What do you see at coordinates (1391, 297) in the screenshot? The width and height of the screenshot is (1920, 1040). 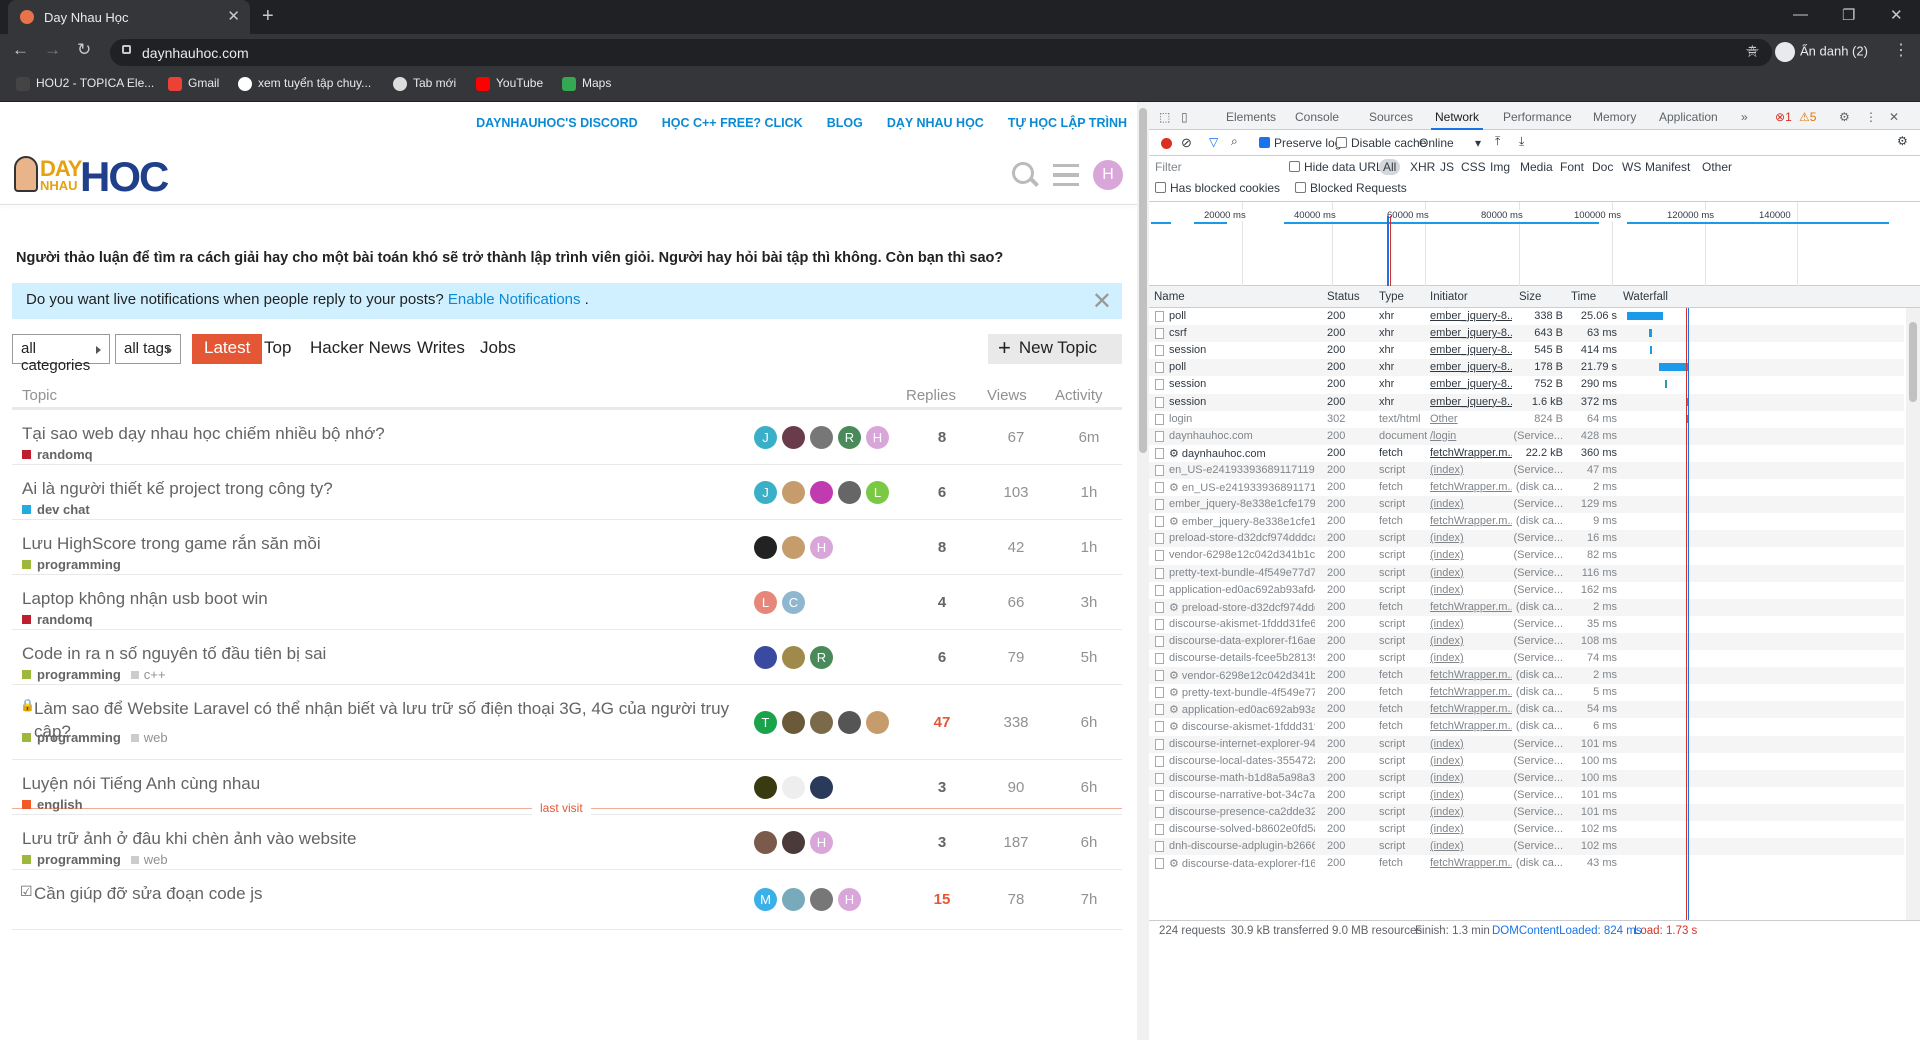 I see `col-type: Type` at bounding box center [1391, 297].